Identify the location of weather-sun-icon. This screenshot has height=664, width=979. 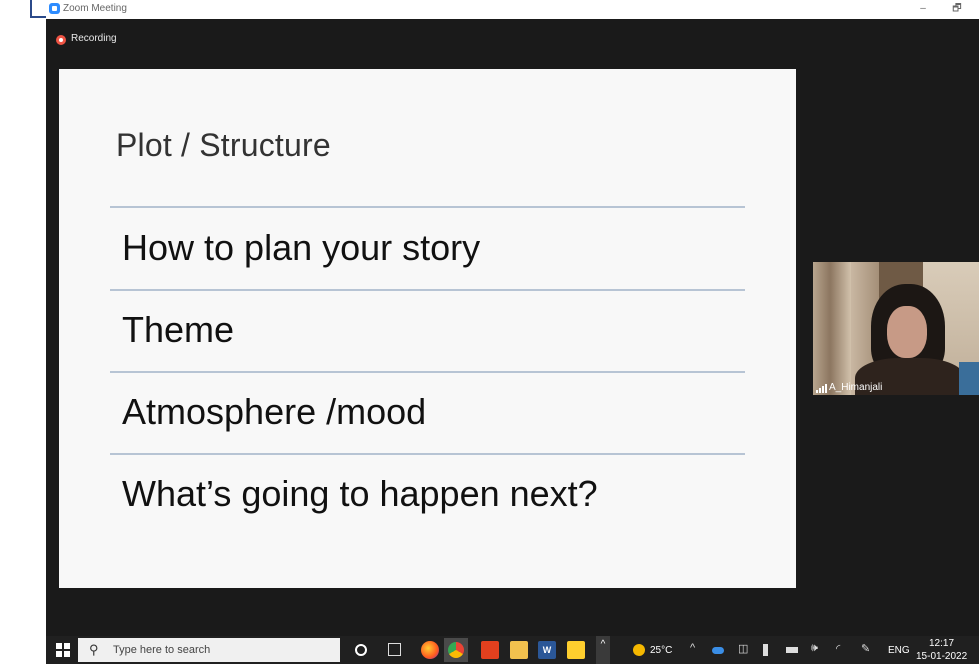
(639, 650).